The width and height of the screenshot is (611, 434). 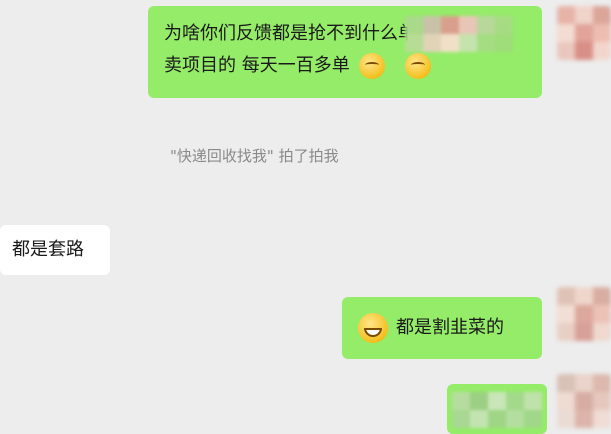 I want to click on message-text: 都是割韭菜的, so click(x=450, y=327).